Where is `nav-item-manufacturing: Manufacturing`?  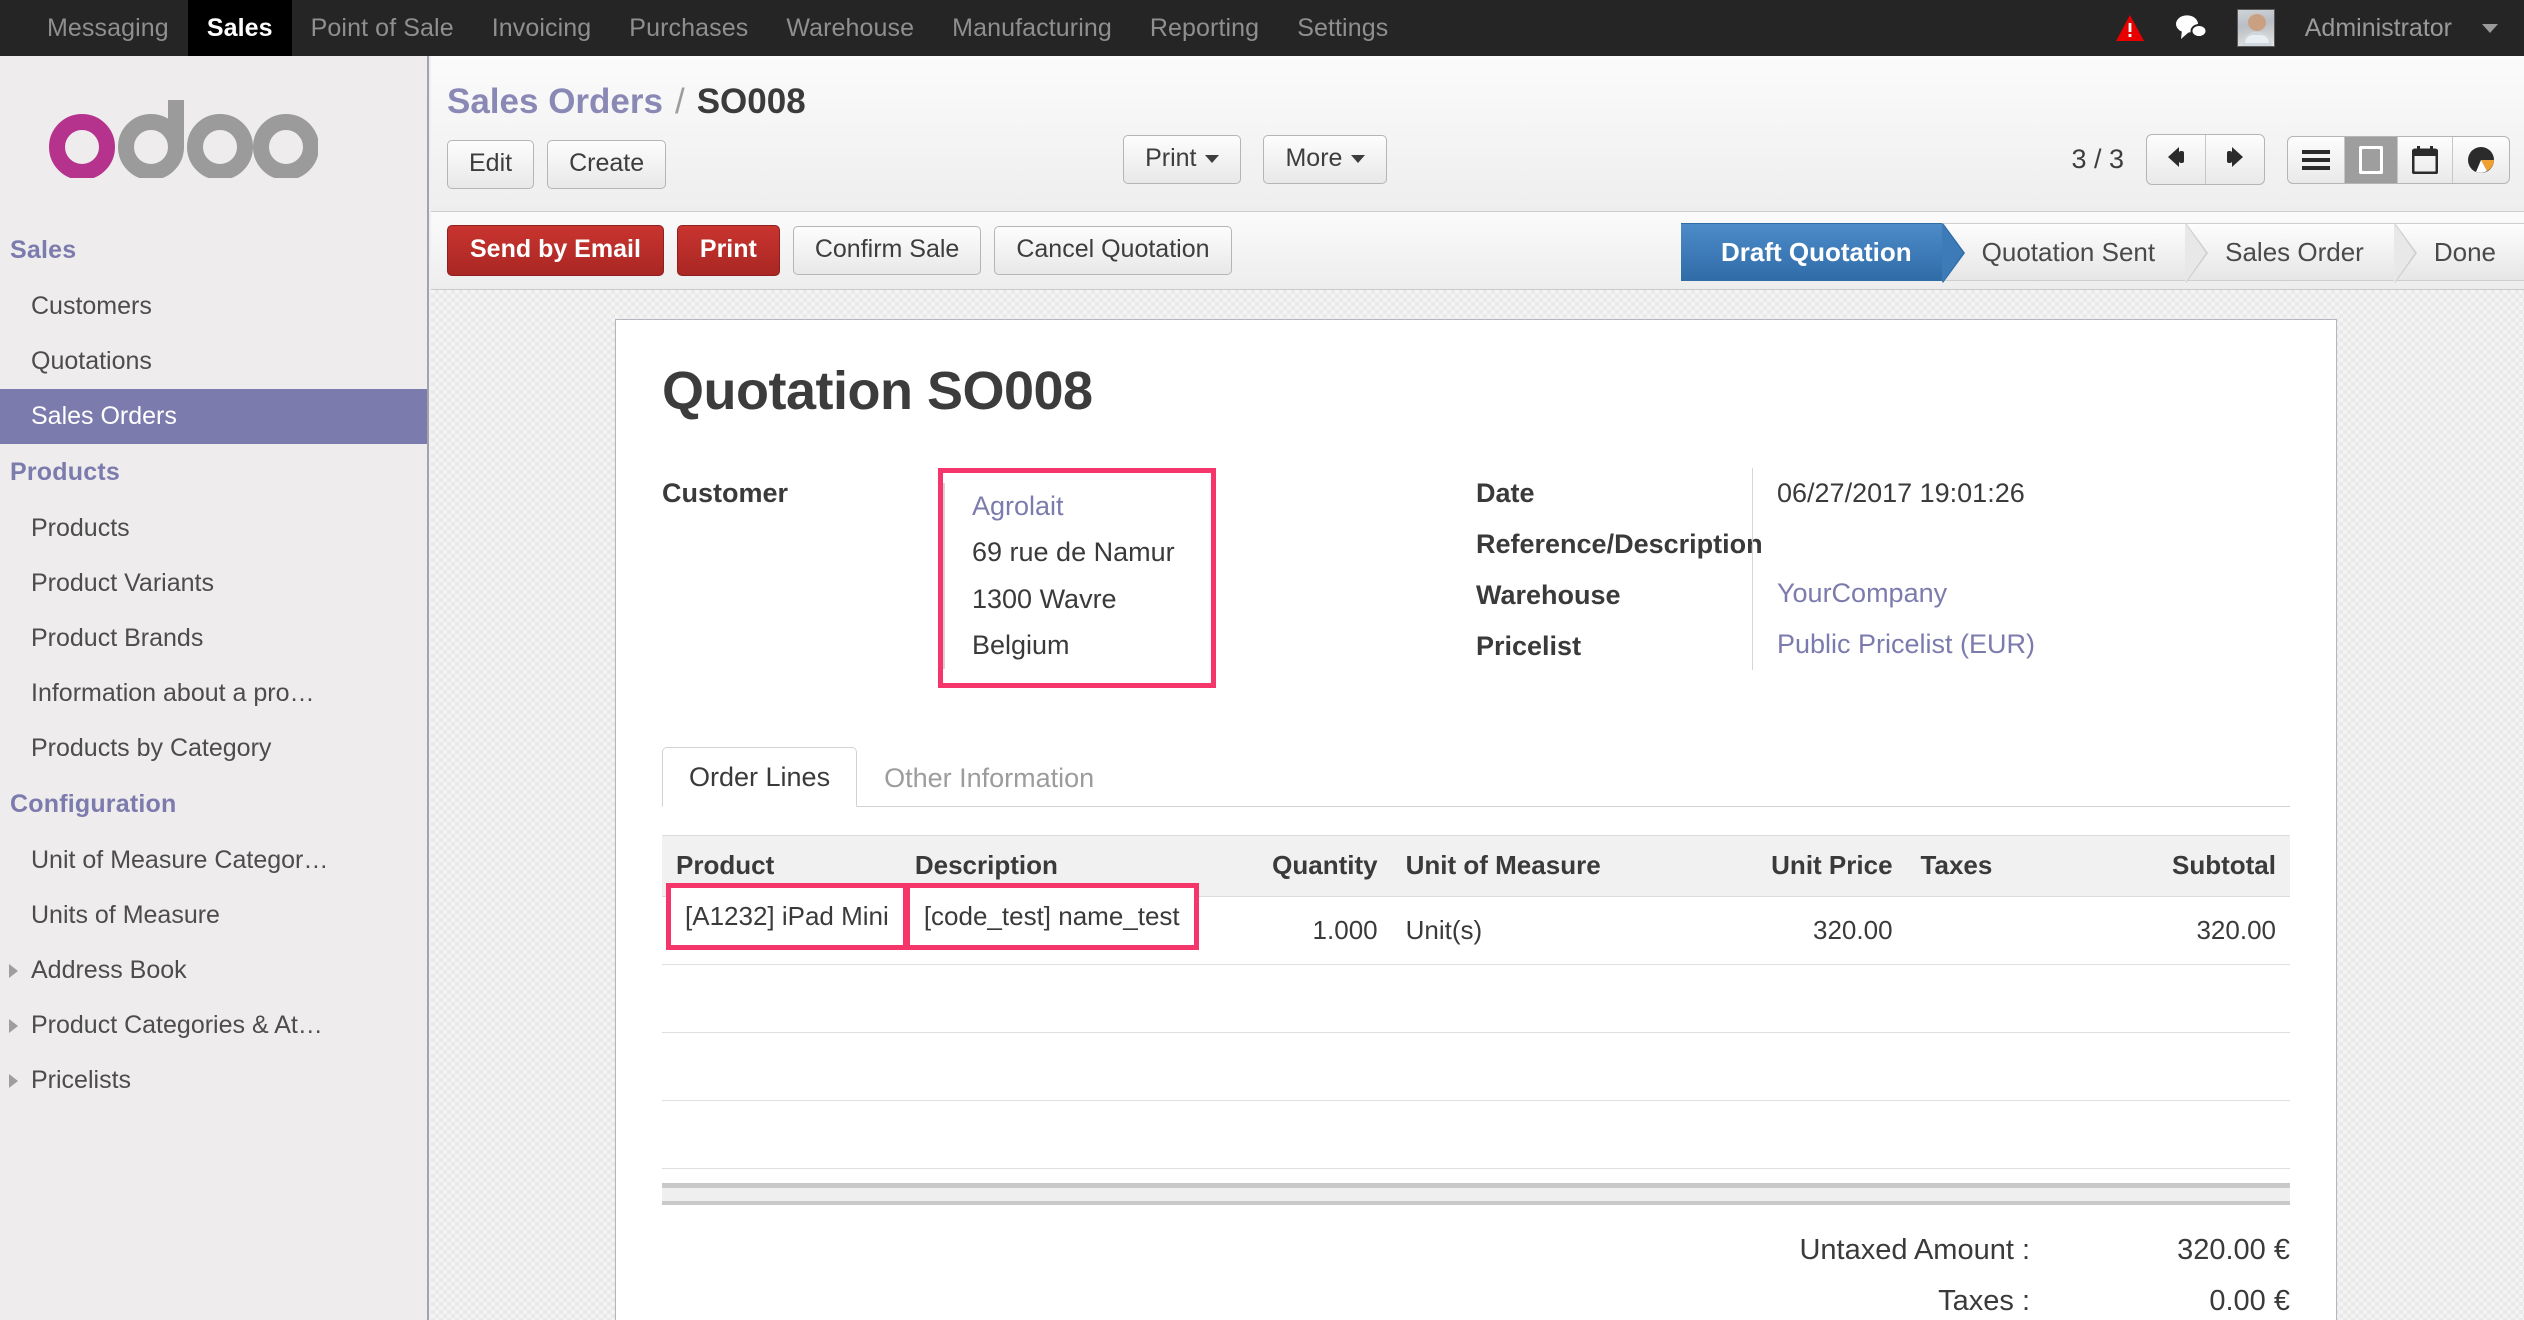 nav-item-manufacturing: Manufacturing is located at coordinates (1032, 28).